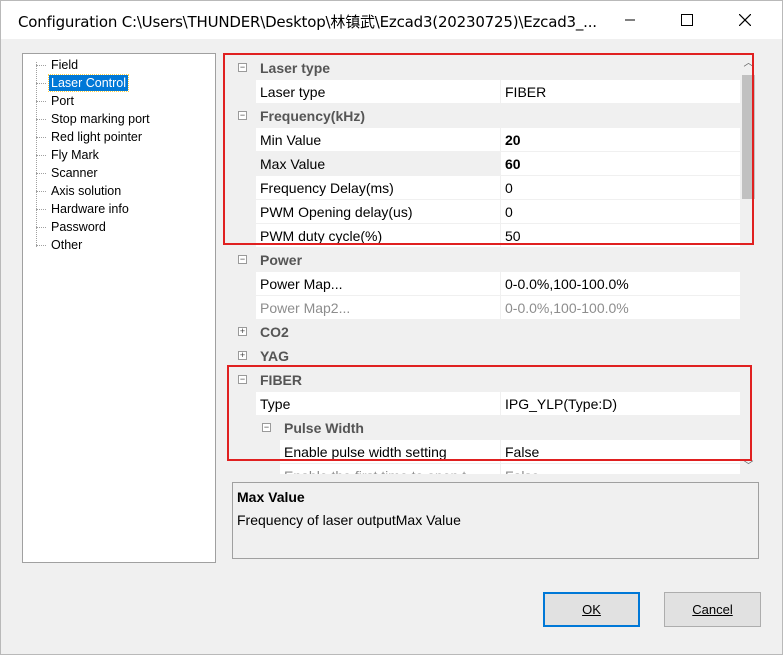  Describe the element at coordinates (74, 173) in the screenshot. I see `tree-item-label: Scanner` at that location.